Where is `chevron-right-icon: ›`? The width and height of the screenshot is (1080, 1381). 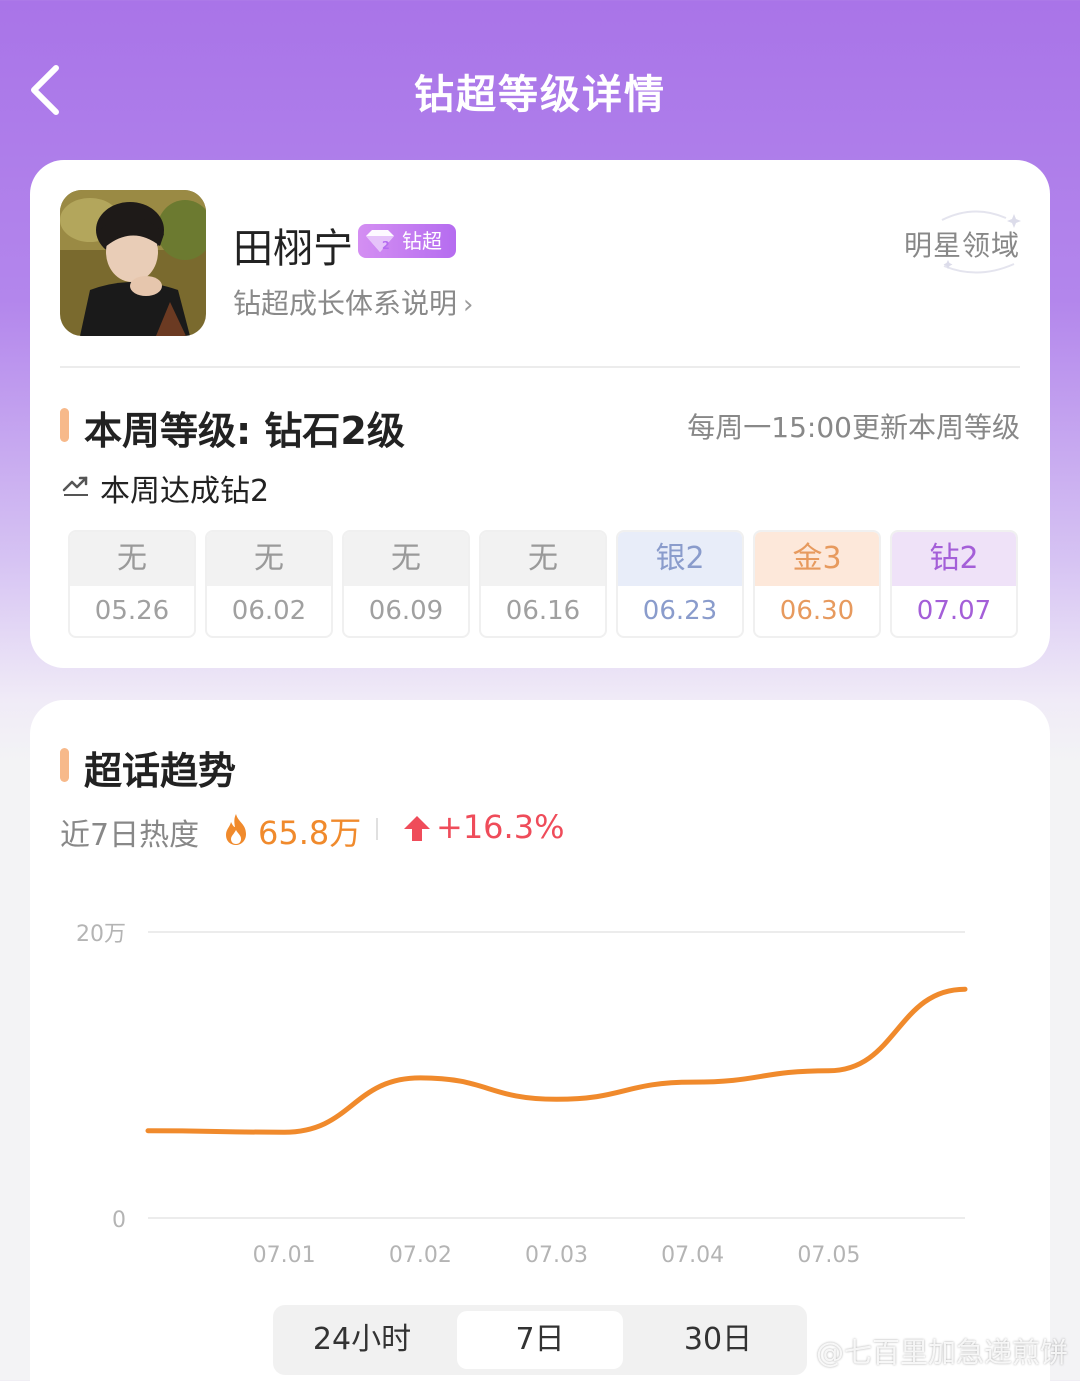
chevron-right-icon: › is located at coordinates (468, 305).